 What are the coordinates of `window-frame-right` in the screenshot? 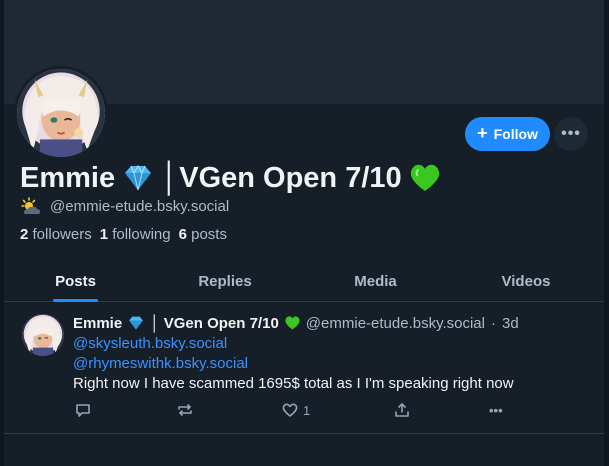 It's located at (606, 233).